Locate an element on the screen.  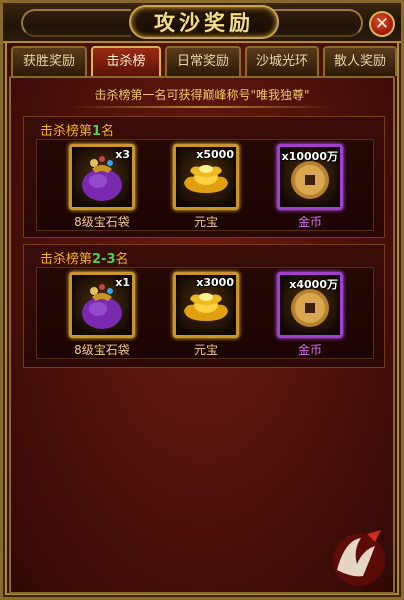
item-quantity: x1 is located at coordinates (122, 282).